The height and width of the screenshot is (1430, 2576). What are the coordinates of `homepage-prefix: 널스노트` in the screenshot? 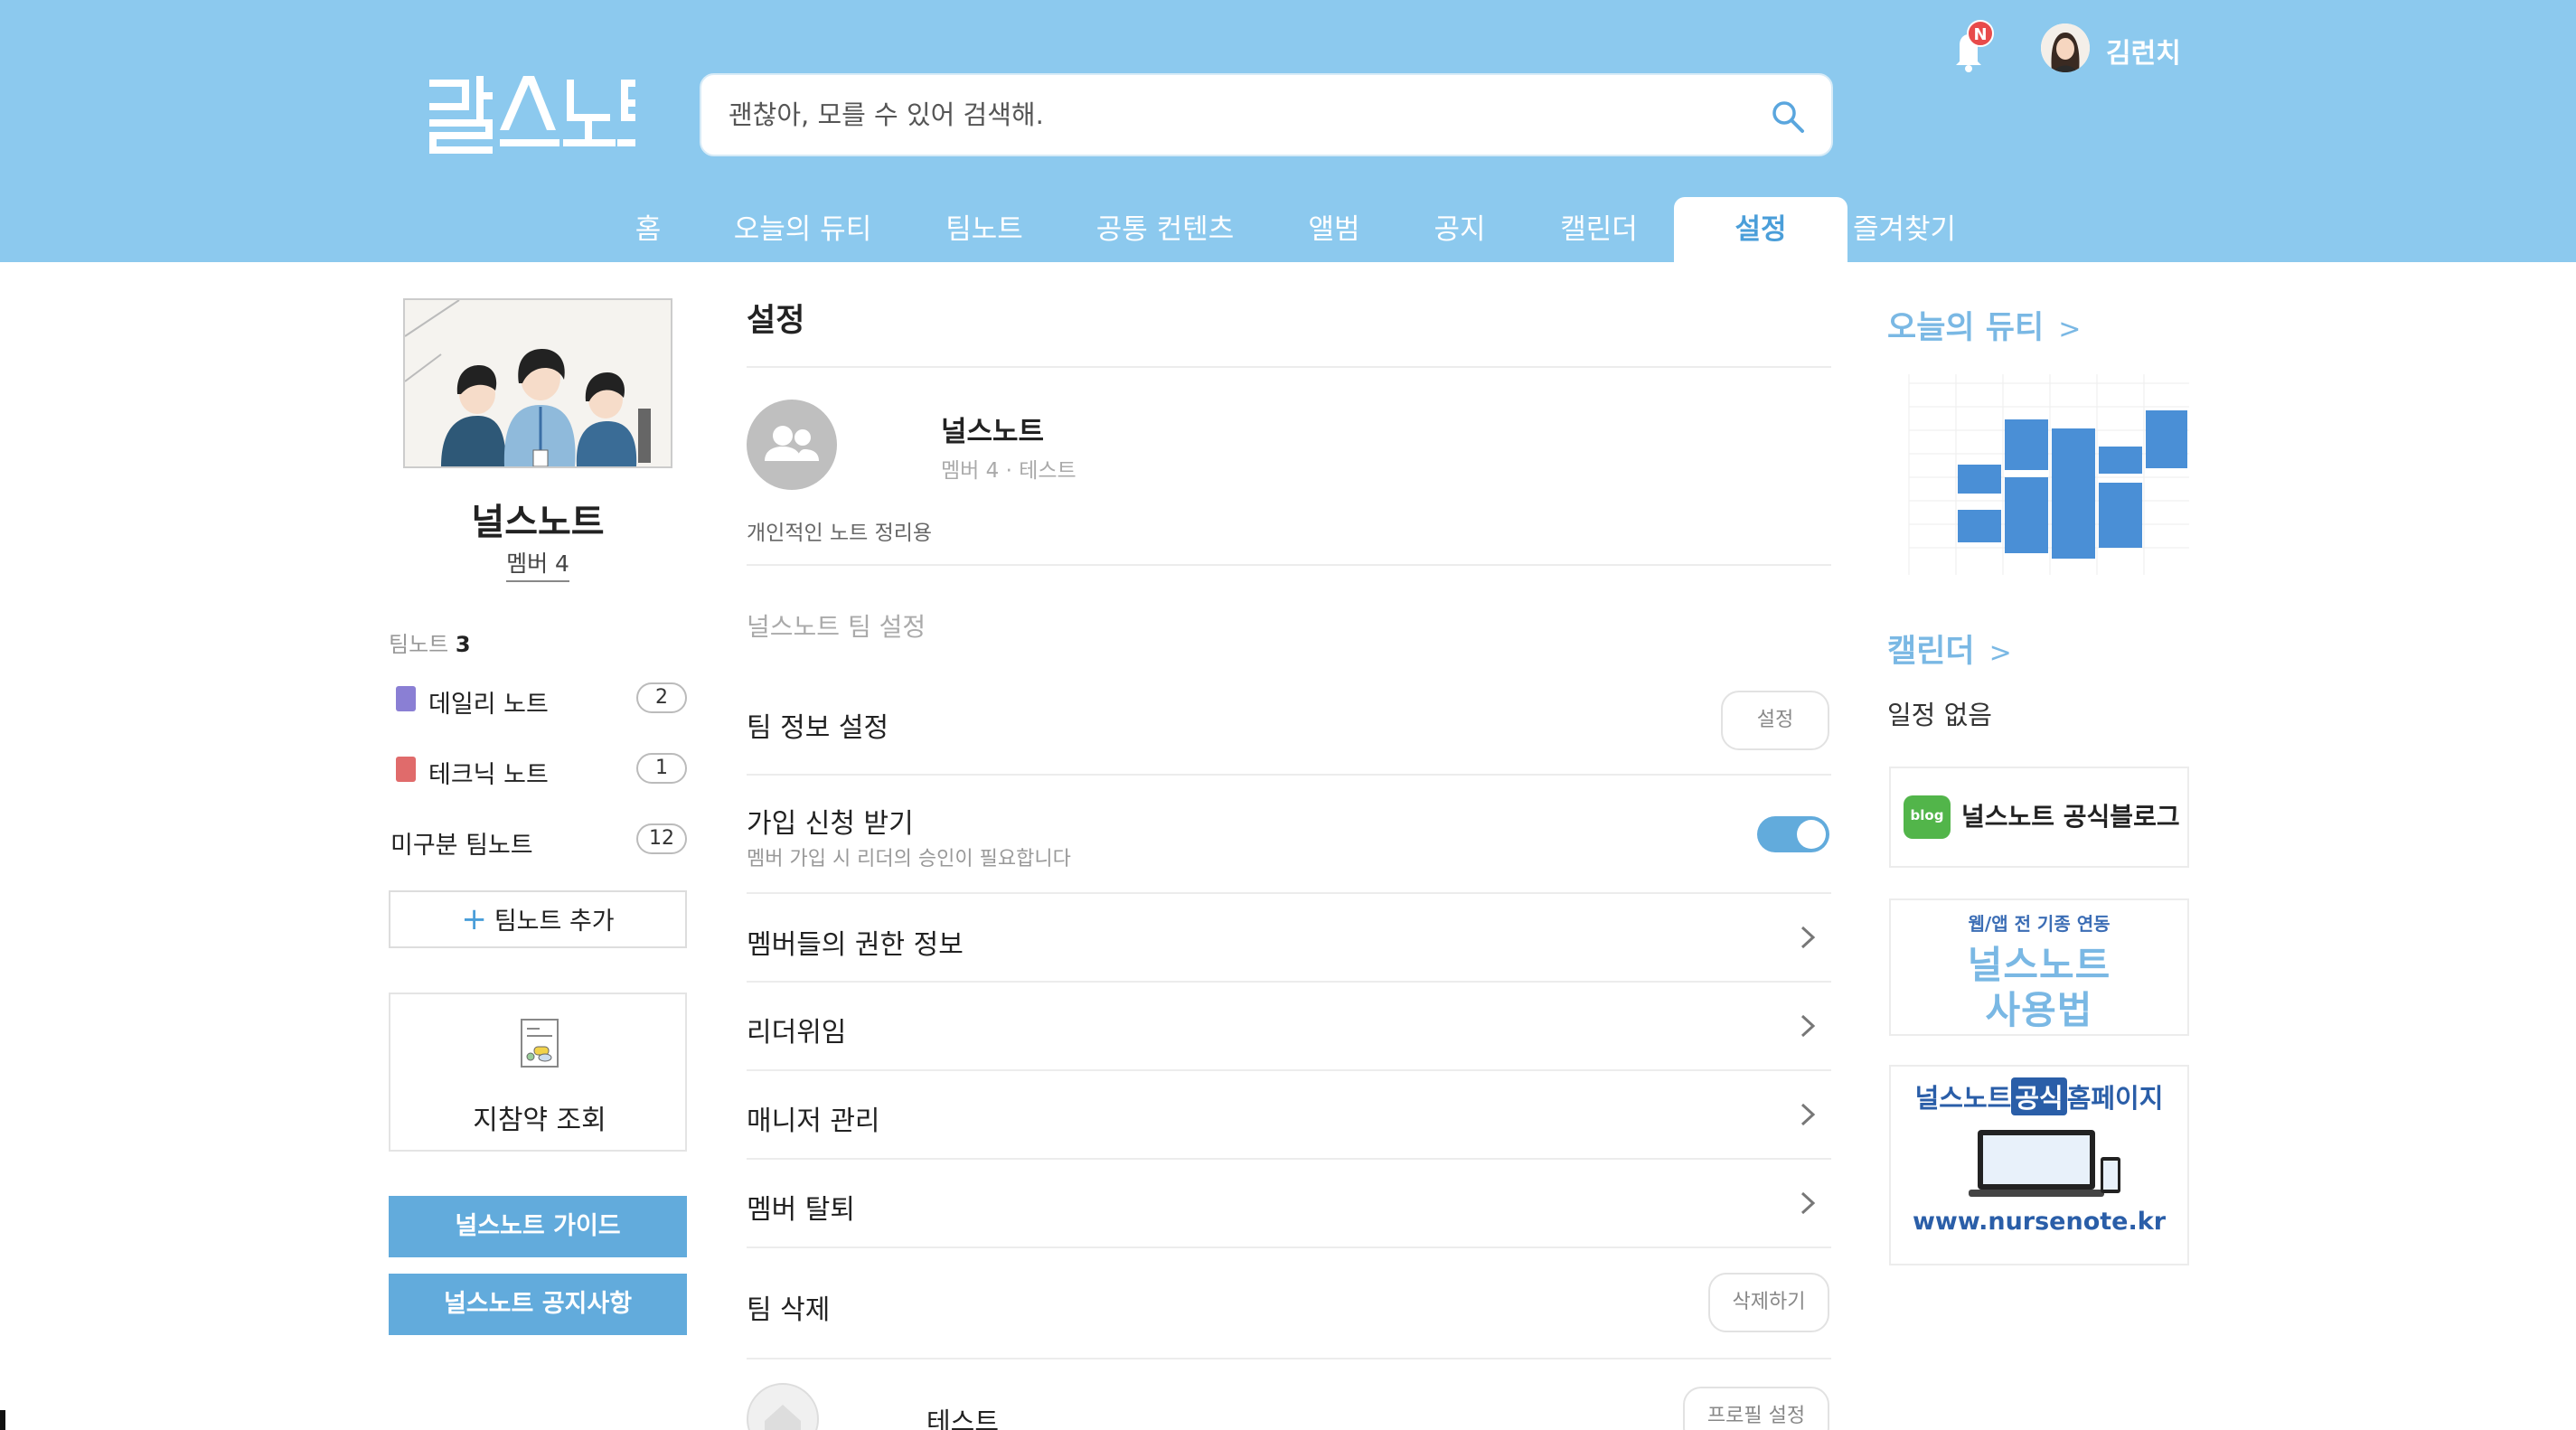 It's located at (1963, 1098).